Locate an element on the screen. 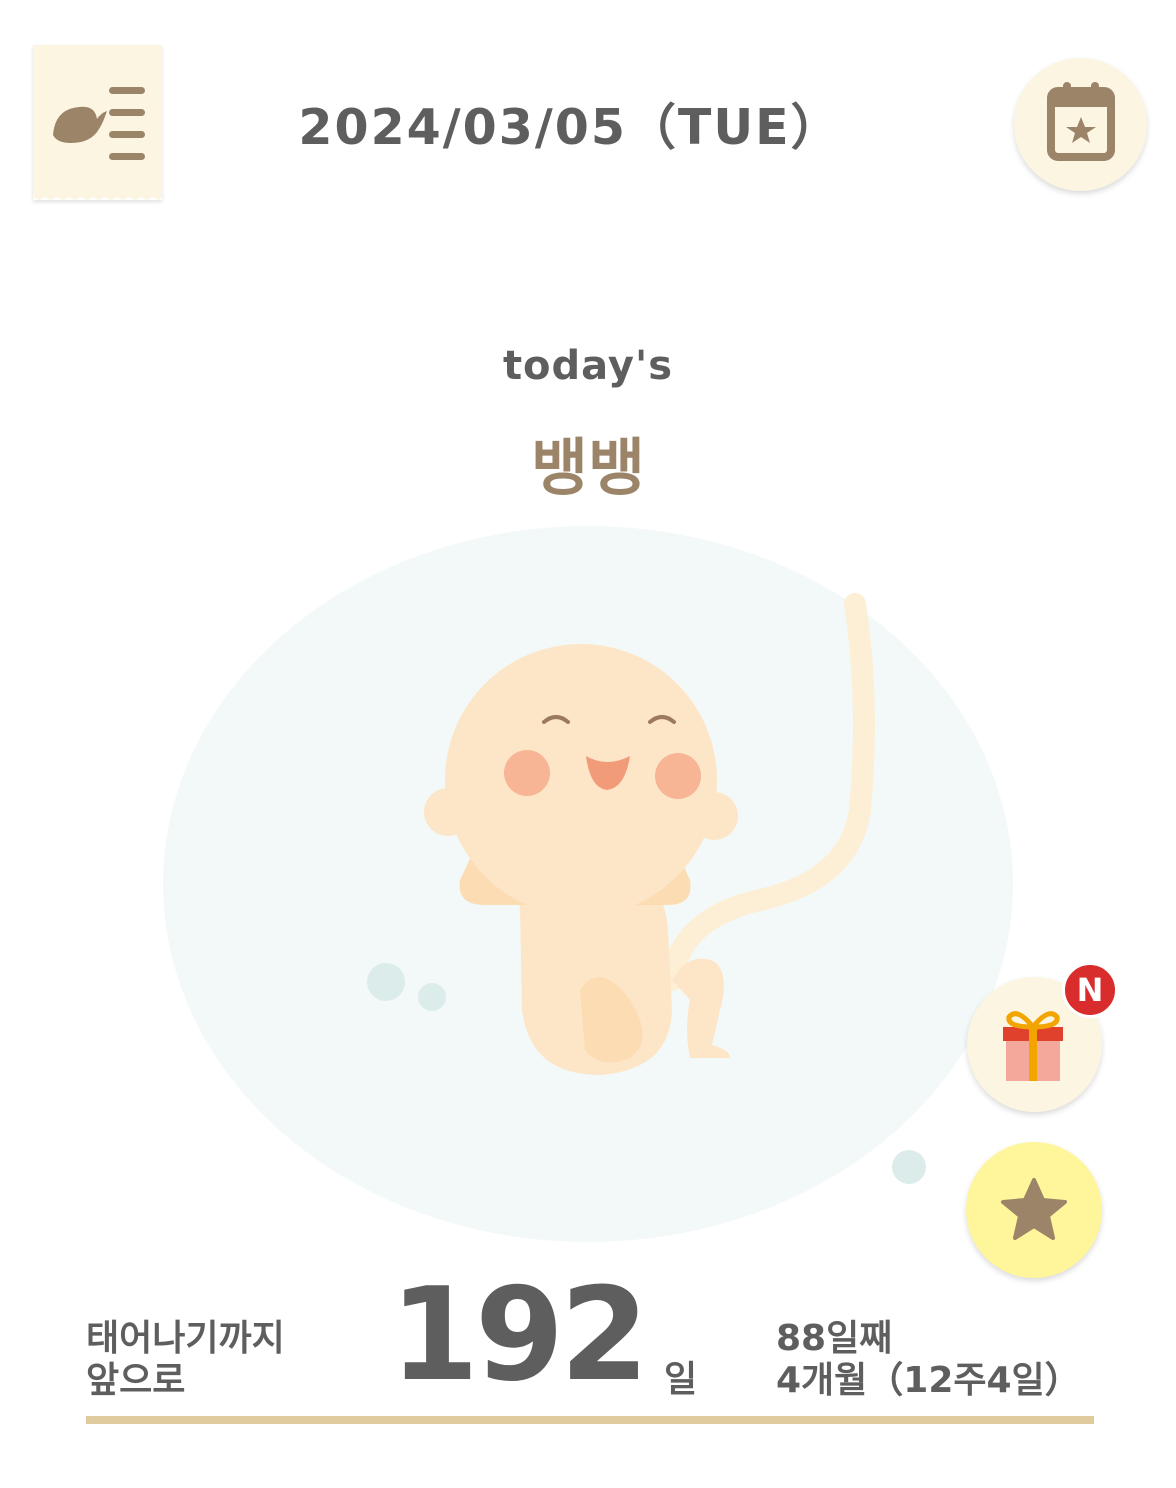 The image size is (1176, 1488). day-count: 88일째 is located at coordinates (834, 1338).